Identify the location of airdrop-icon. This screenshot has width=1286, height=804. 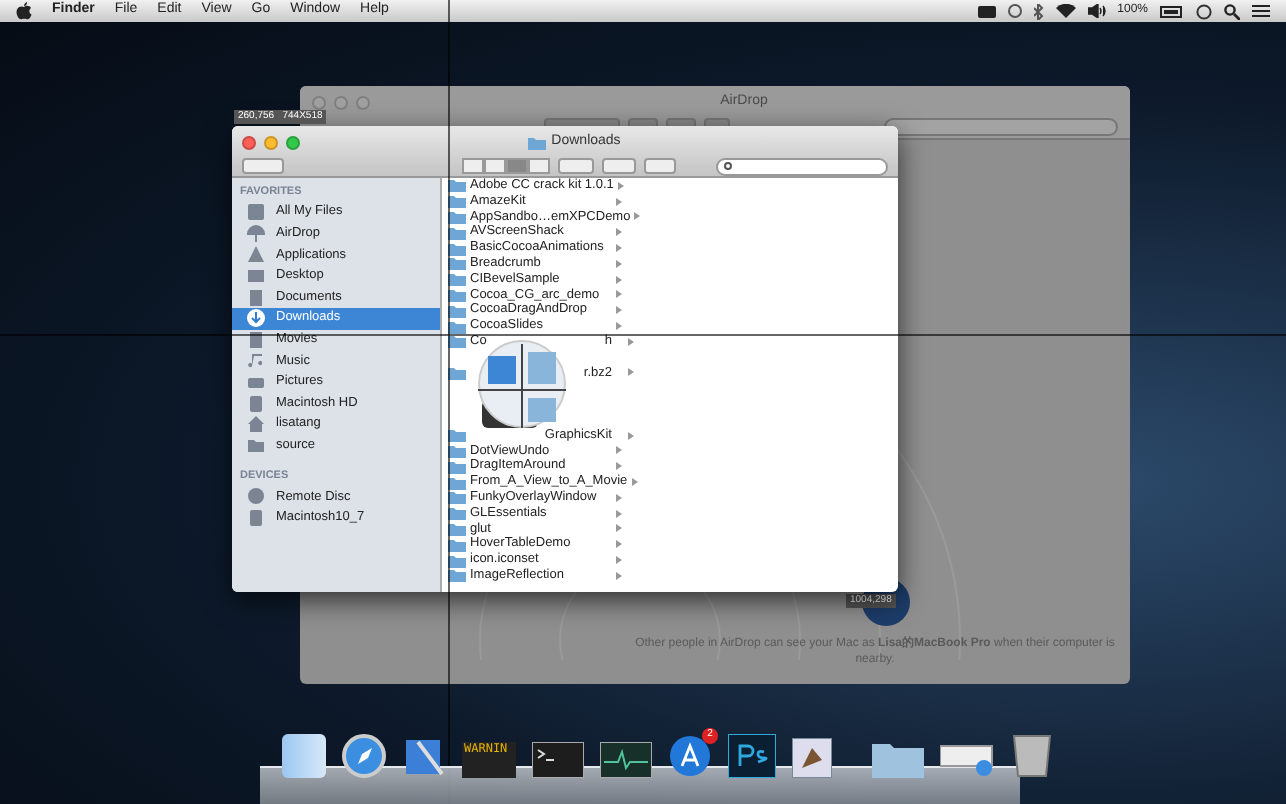
(256, 233).